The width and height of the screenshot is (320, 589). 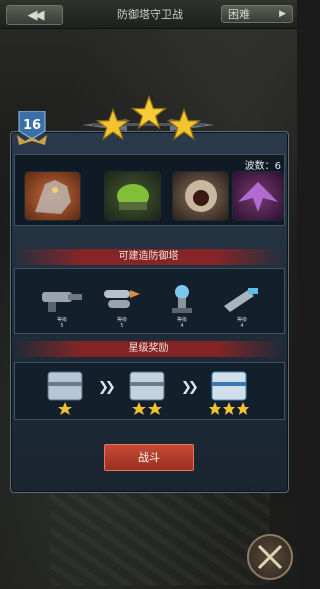 I want to click on skill-button, so click(x=270, y=557).